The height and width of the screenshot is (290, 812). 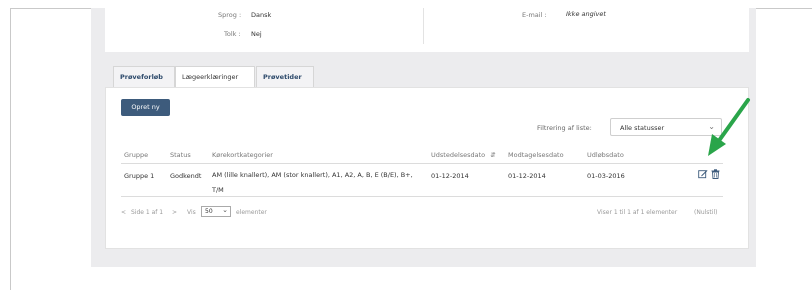 I want to click on tab-proveforlob: Prøveforløb, so click(x=144, y=77).